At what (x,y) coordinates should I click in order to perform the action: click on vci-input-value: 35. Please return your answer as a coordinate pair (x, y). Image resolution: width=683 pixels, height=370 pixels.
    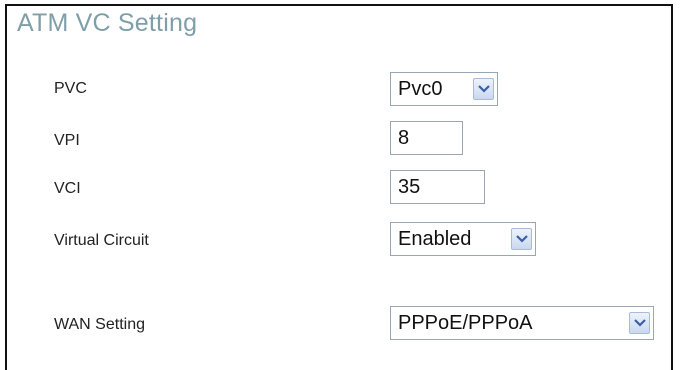
    Looking at the image, I should click on (409, 186).